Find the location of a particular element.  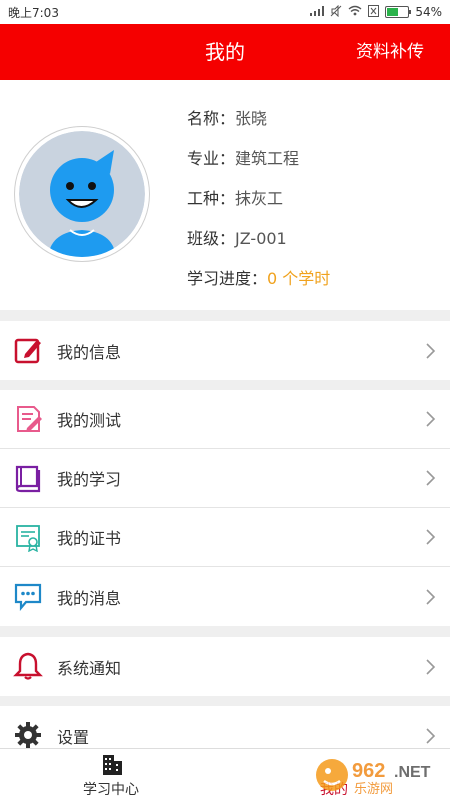

status-icons: 54% is located at coordinates (376, 12).